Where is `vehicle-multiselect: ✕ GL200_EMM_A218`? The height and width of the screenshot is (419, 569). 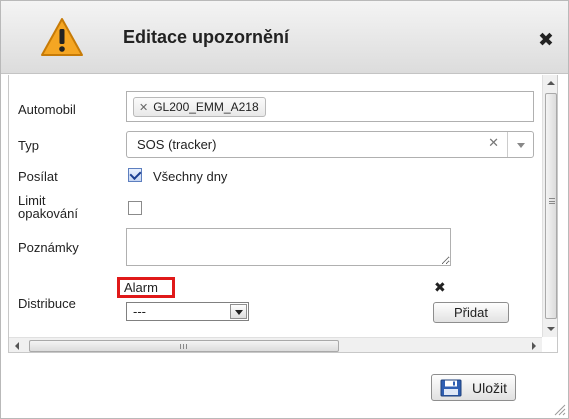
vehicle-multiselect: ✕ GL200_EMM_A218 is located at coordinates (330, 106).